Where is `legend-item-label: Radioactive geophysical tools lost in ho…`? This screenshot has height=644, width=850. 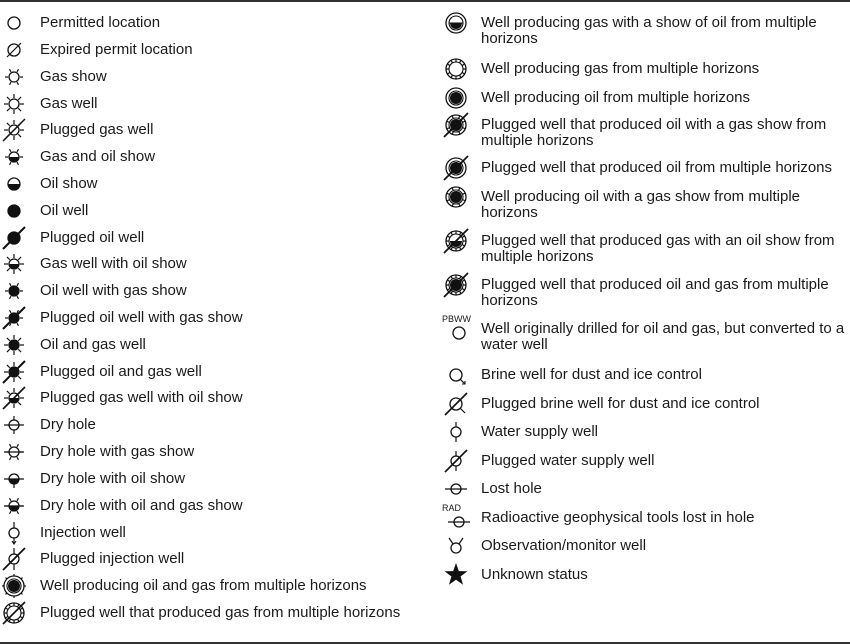
legend-item-label: Radioactive geophysical tools lost in ho… is located at coordinates (618, 517).